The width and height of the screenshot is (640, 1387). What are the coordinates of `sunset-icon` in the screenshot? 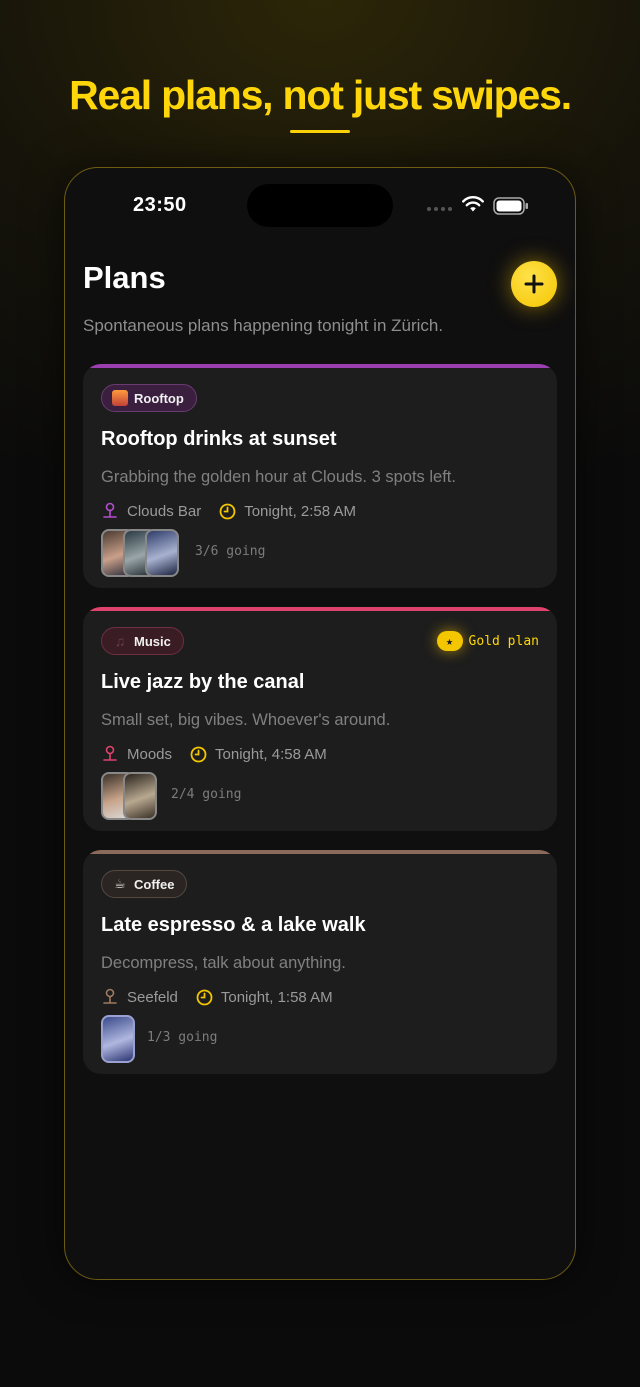 It's located at (120, 398).